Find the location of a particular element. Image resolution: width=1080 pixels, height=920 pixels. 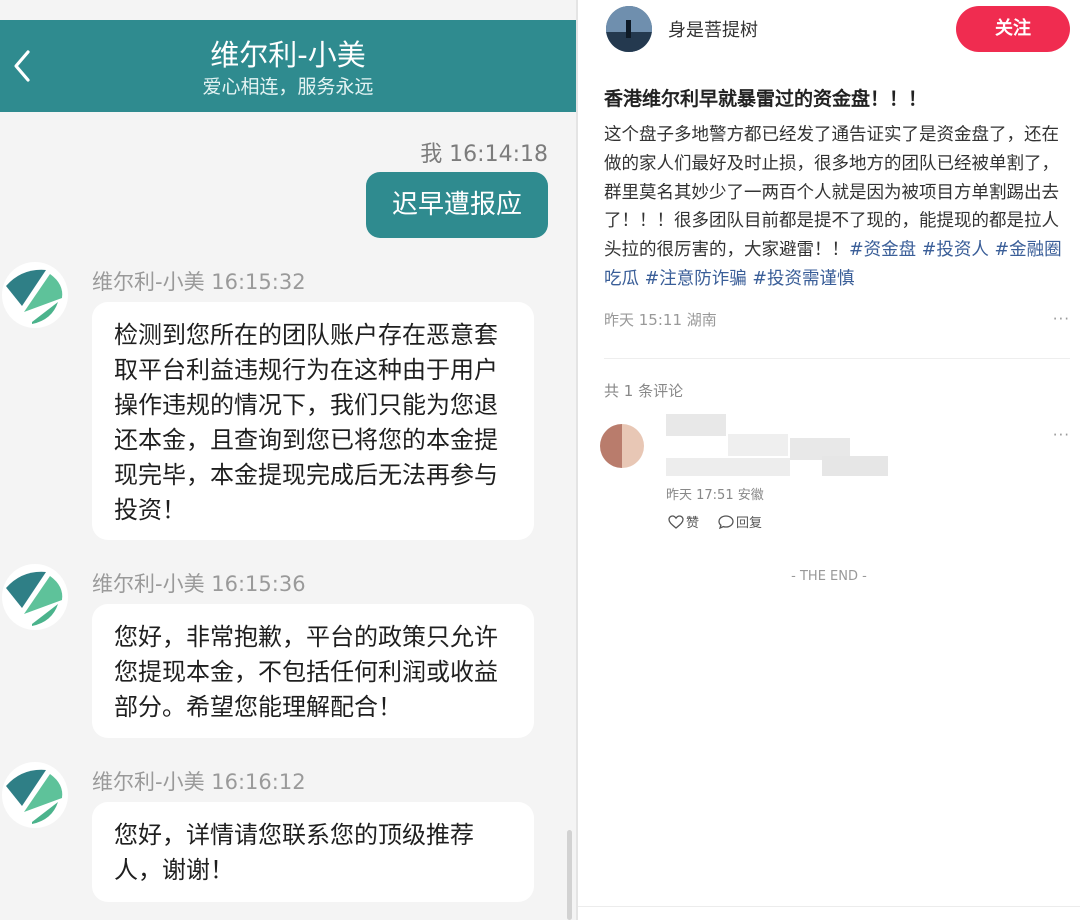

chat-title: 维尔利-小美 is located at coordinates (288, 55).